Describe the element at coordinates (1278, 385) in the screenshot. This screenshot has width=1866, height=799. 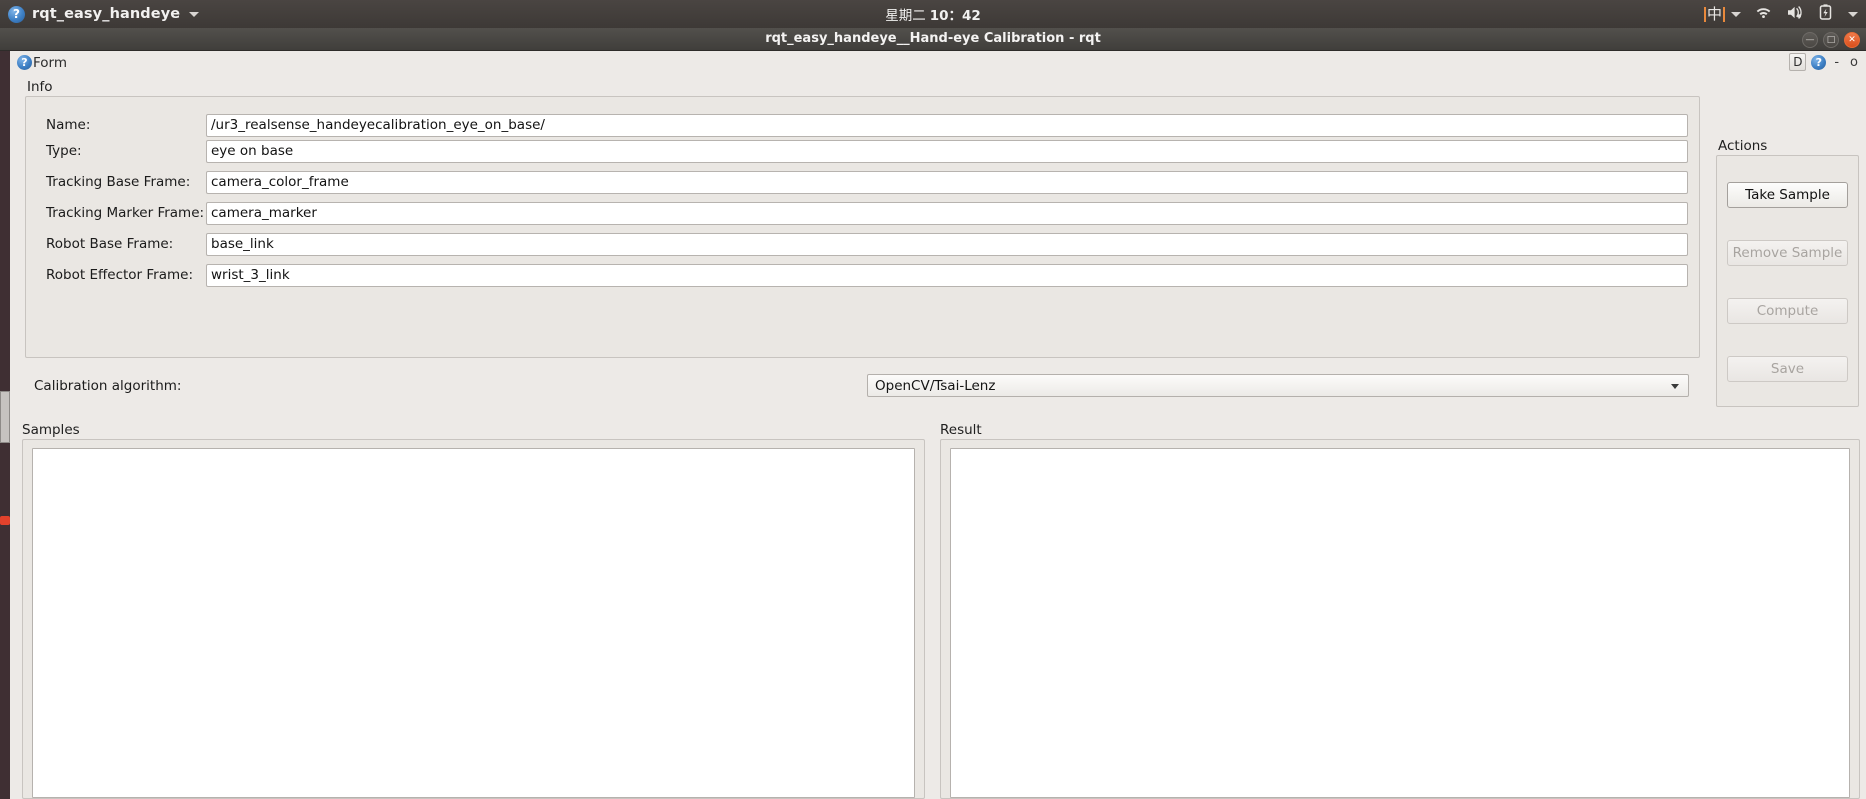
I see `calibration-algorithm-select: OpenCV/Tsai-Lenz` at that location.